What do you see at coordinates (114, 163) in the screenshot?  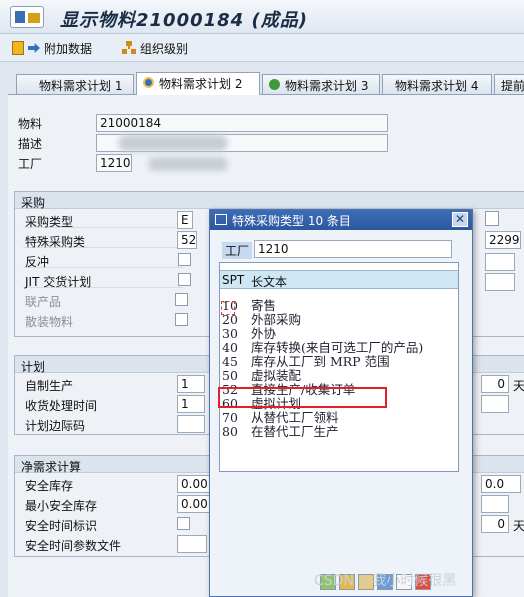 I see `plant-field: 1210` at bounding box center [114, 163].